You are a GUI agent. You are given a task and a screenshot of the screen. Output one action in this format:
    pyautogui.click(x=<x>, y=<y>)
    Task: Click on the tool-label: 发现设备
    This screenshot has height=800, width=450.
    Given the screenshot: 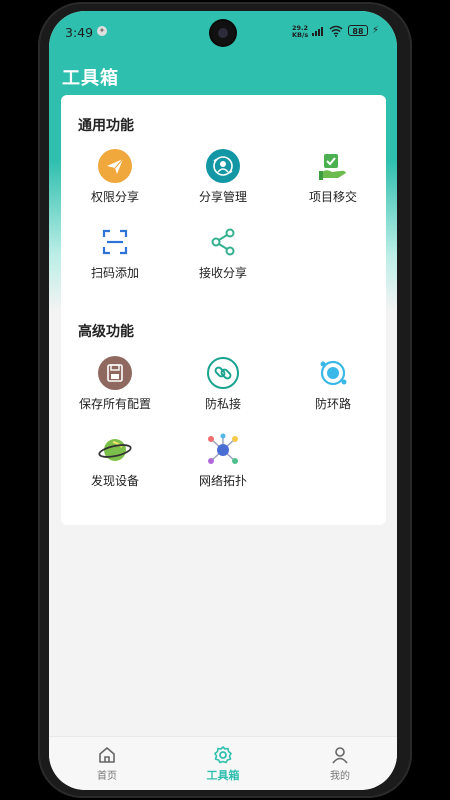 What is the action you would take?
    pyautogui.click(x=114, y=481)
    